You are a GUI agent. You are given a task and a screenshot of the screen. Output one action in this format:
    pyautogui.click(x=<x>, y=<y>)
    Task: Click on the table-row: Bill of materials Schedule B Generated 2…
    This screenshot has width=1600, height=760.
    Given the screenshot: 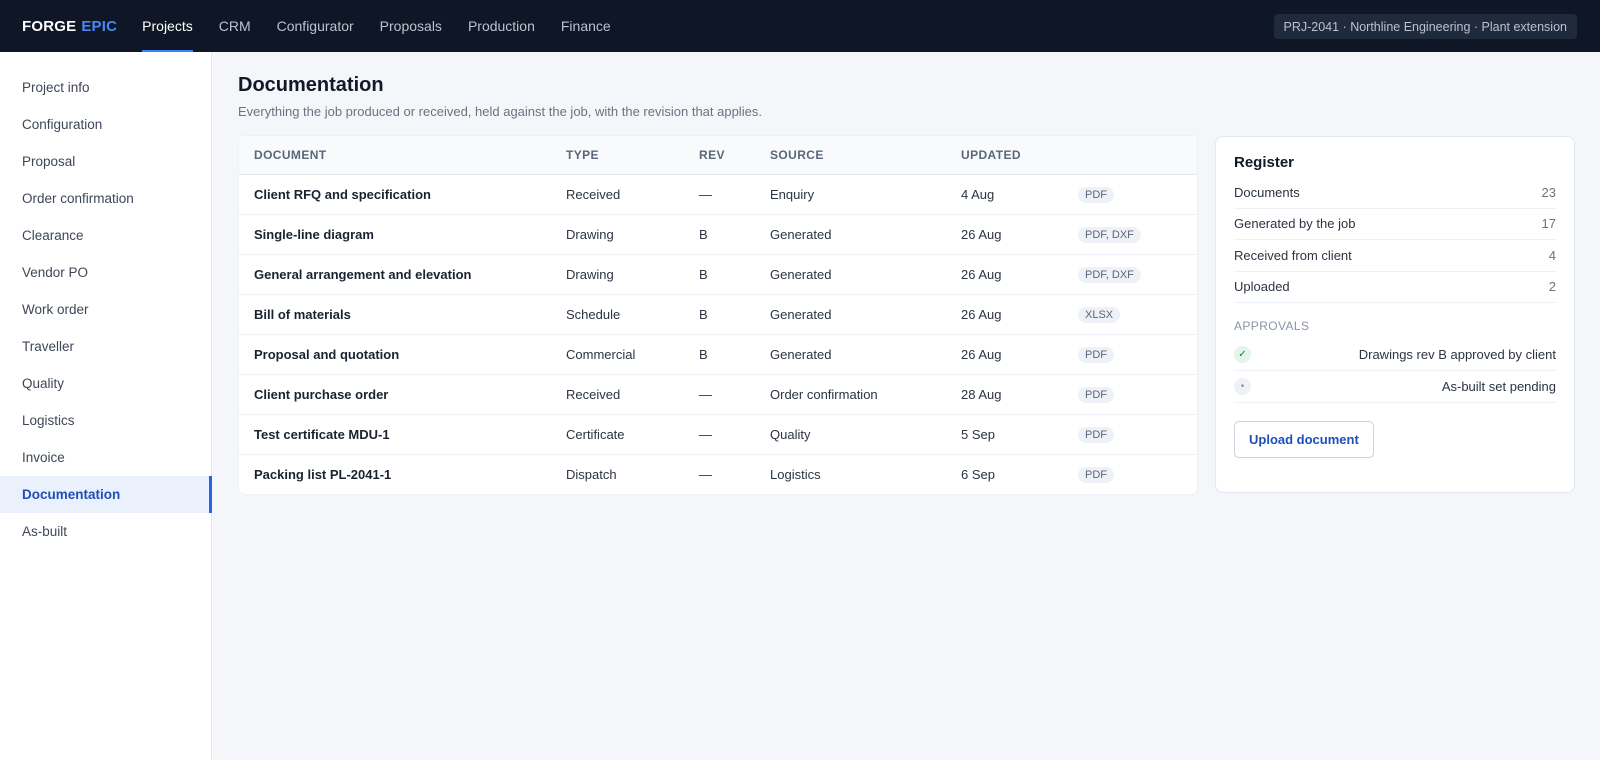 What is the action you would take?
    pyautogui.click(x=718, y=314)
    